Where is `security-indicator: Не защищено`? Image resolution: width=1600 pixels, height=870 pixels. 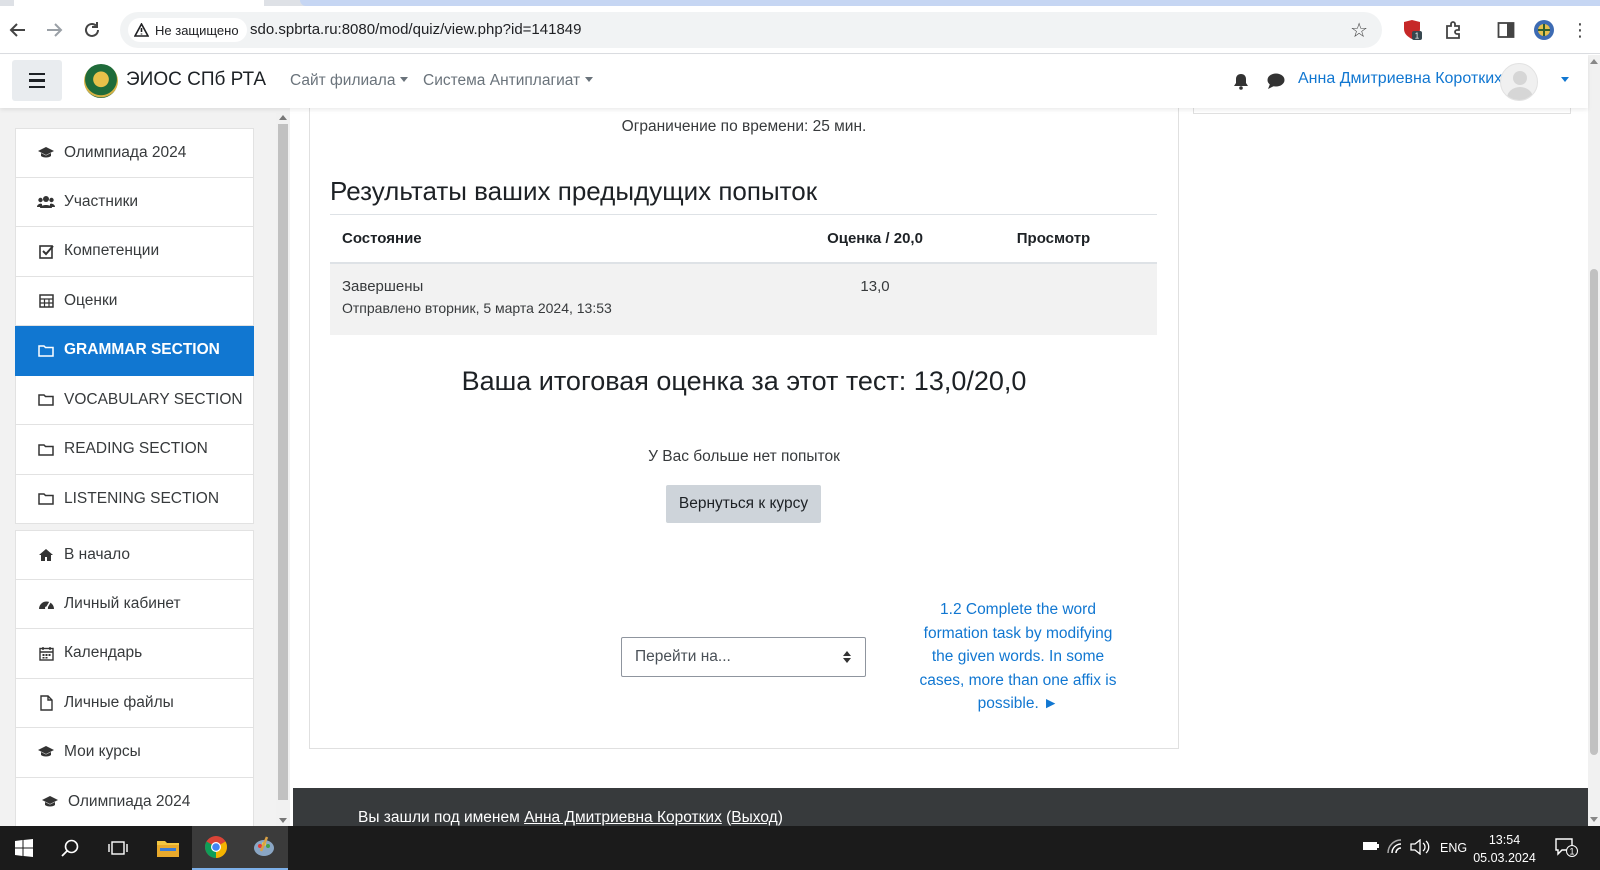 security-indicator: Не защищено is located at coordinates (187, 30).